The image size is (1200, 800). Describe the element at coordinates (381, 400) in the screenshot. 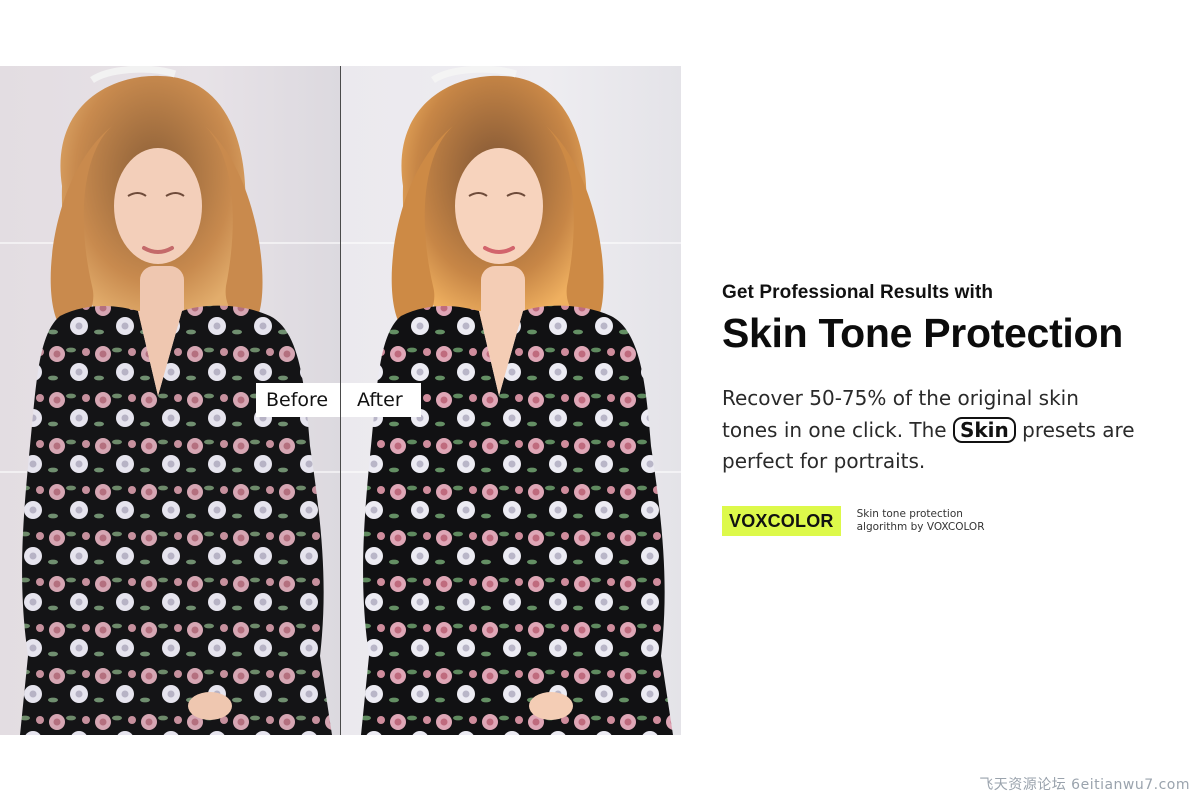

I see `after-label: After` at that location.